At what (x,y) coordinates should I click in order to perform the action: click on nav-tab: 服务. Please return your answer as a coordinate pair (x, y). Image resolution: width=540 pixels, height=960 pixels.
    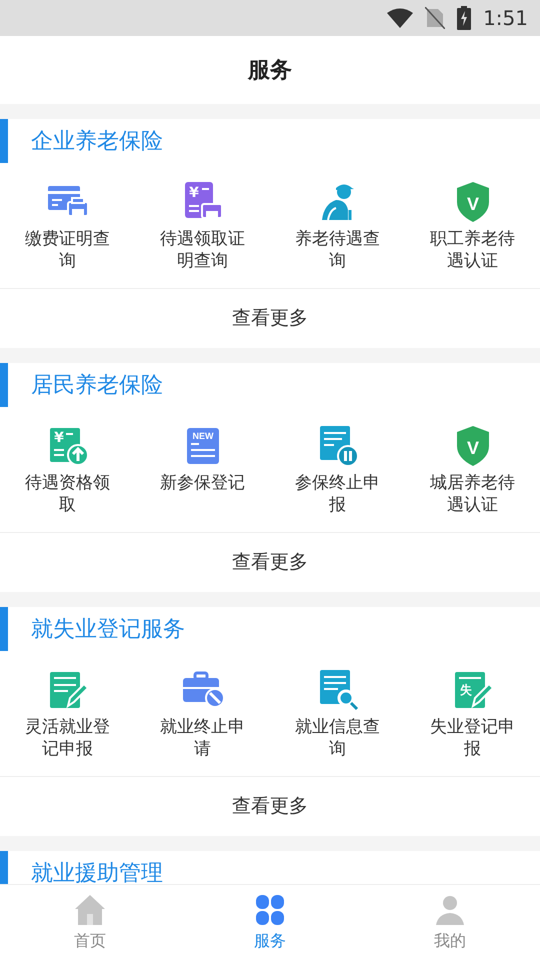
    Looking at the image, I should click on (270, 922).